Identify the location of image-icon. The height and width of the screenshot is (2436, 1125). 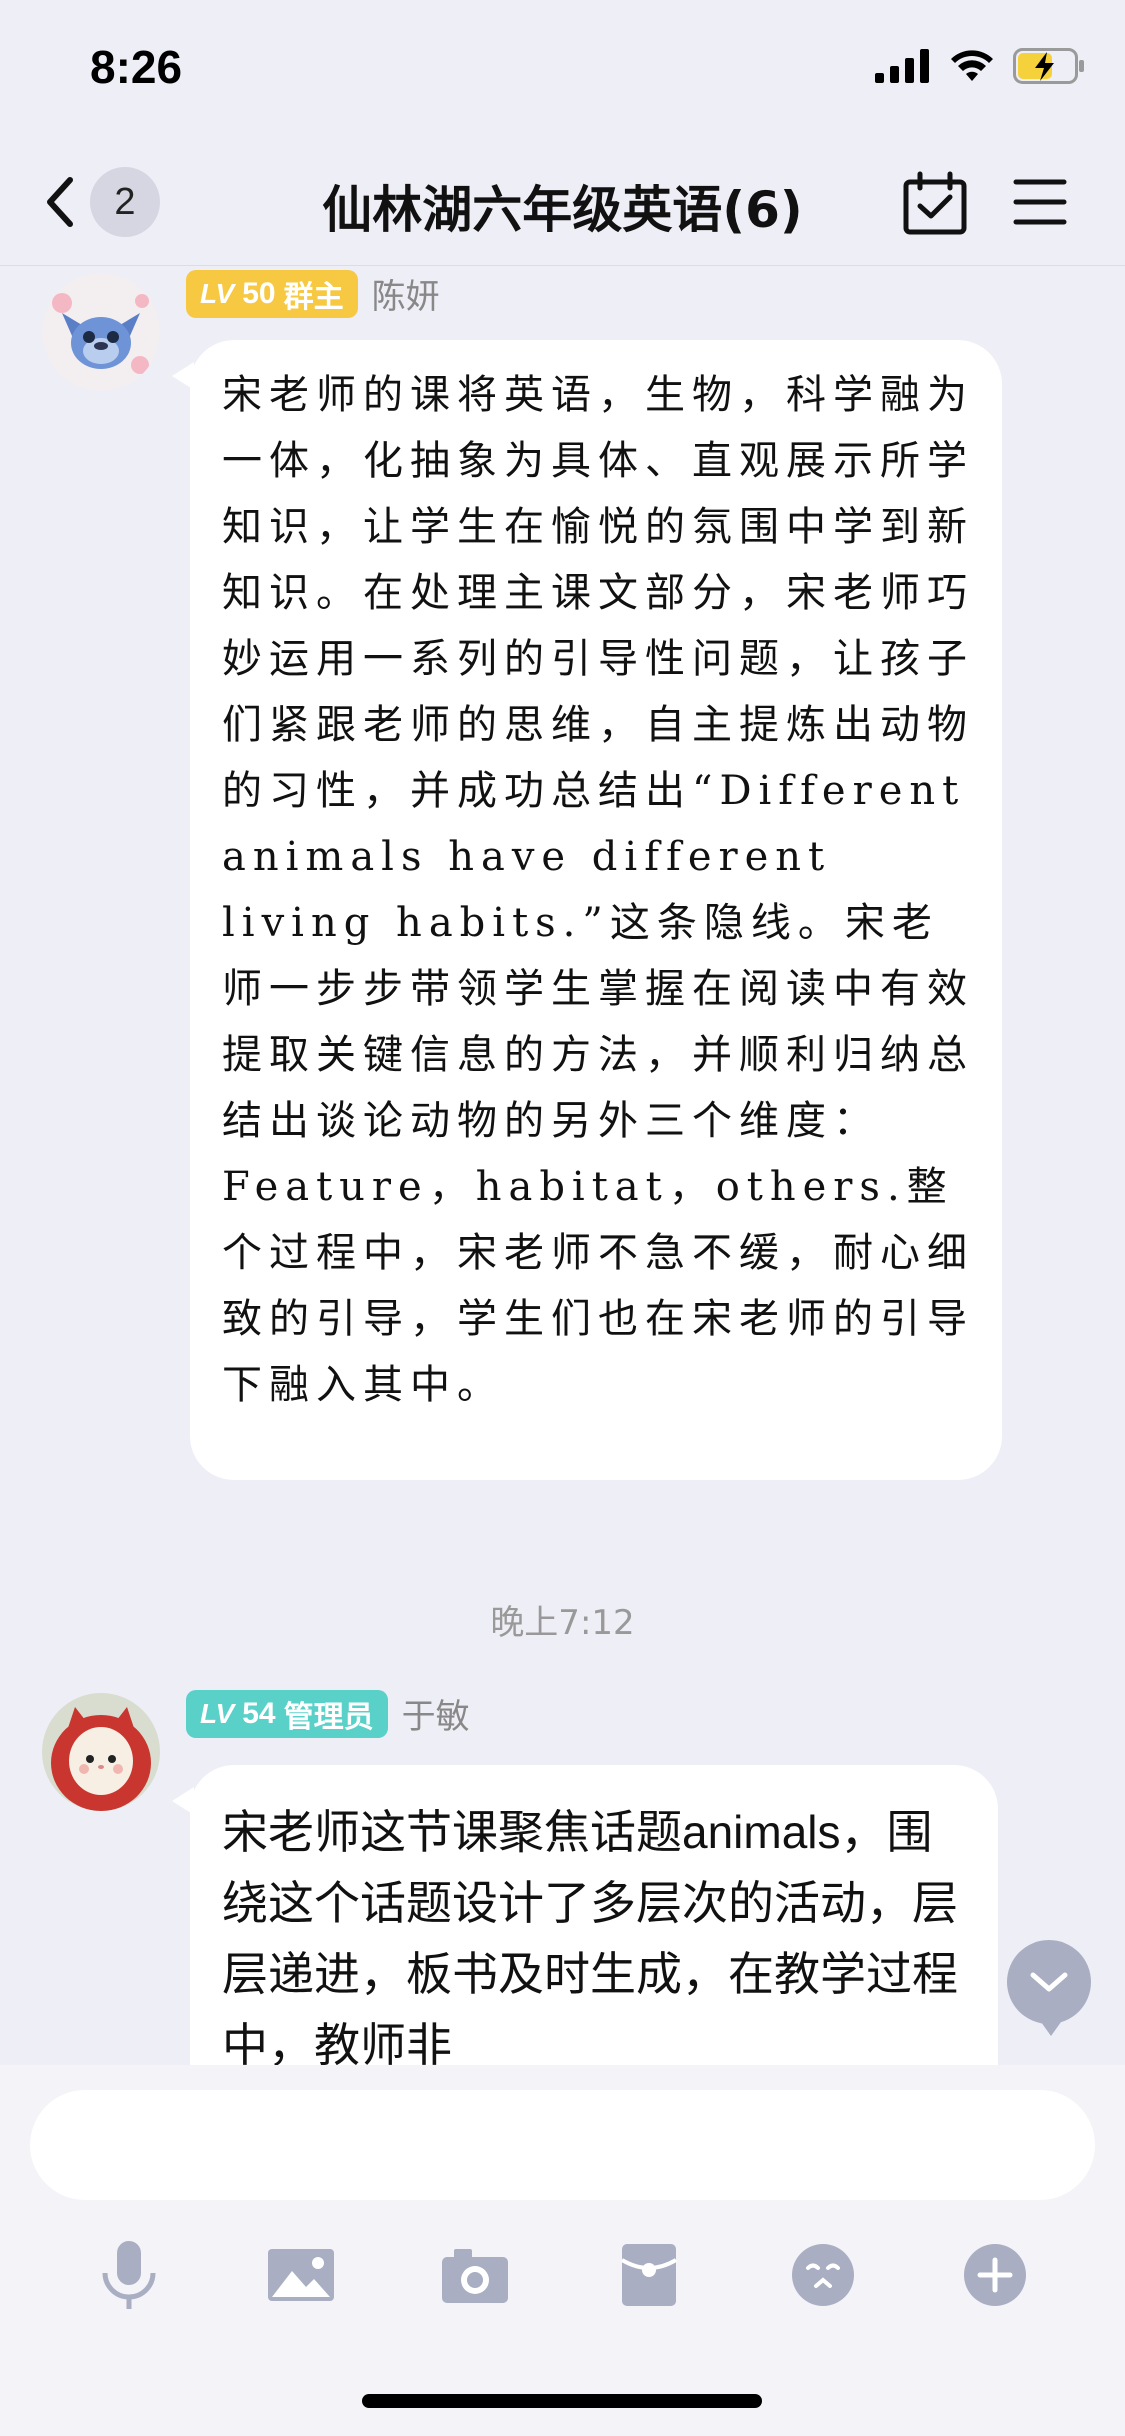
(301, 2275).